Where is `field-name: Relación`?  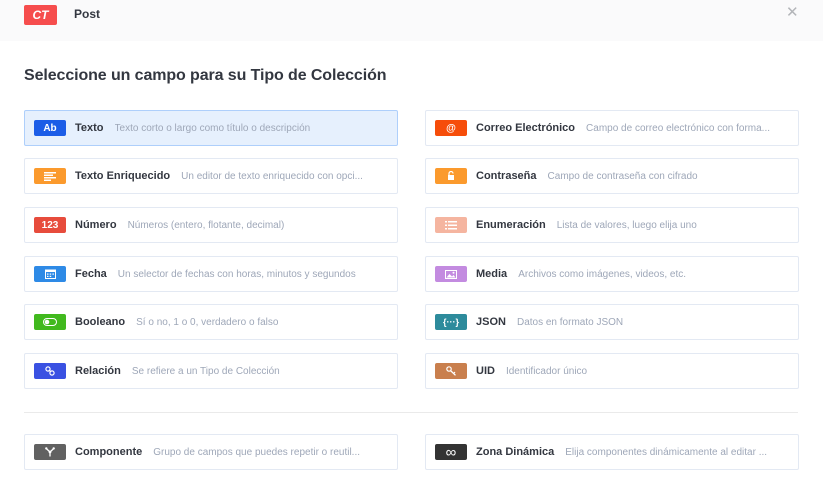 field-name: Relación is located at coordinates (98, 371).